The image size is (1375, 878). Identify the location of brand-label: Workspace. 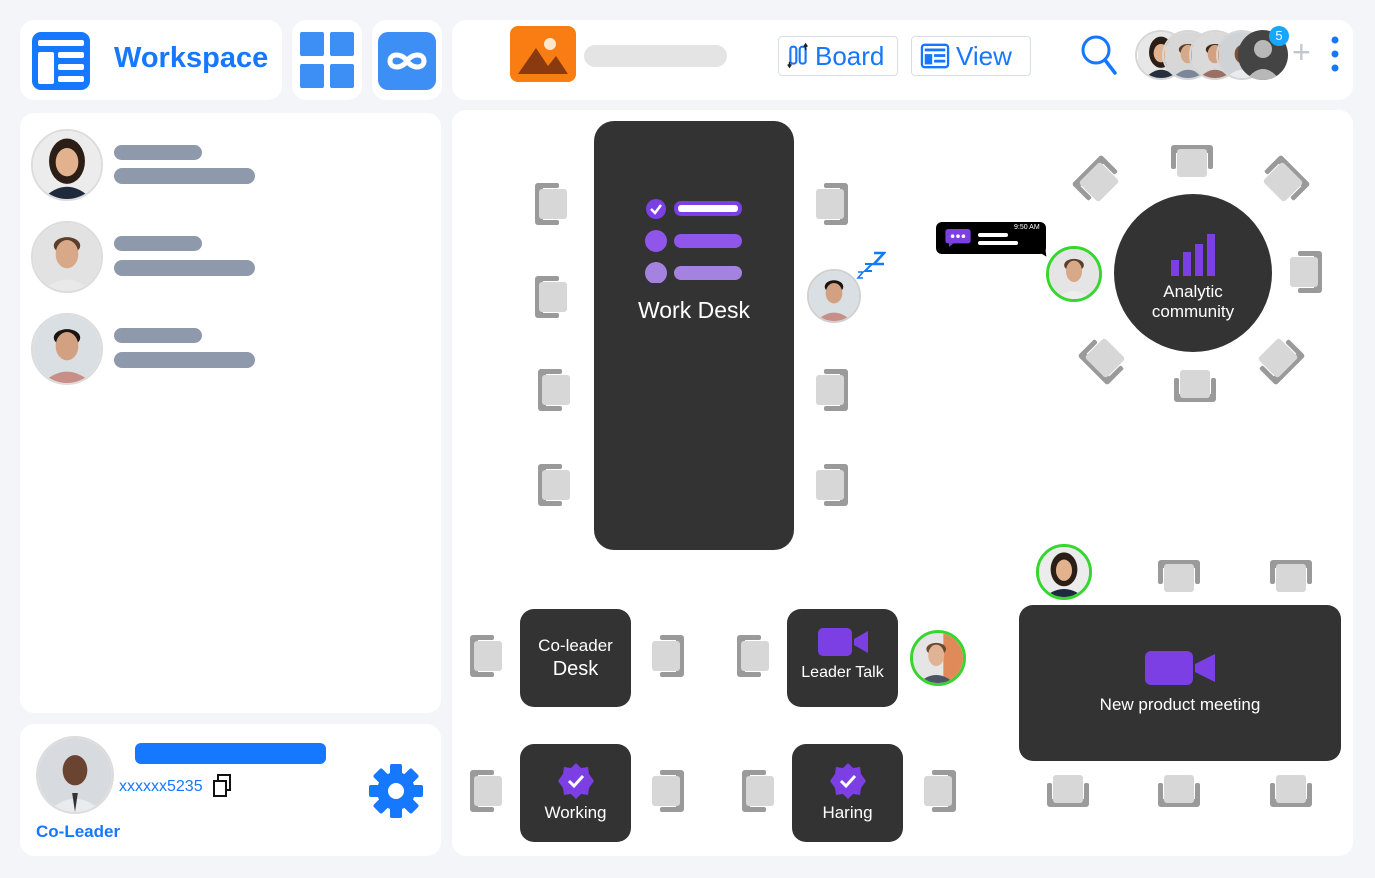
(191, 58).